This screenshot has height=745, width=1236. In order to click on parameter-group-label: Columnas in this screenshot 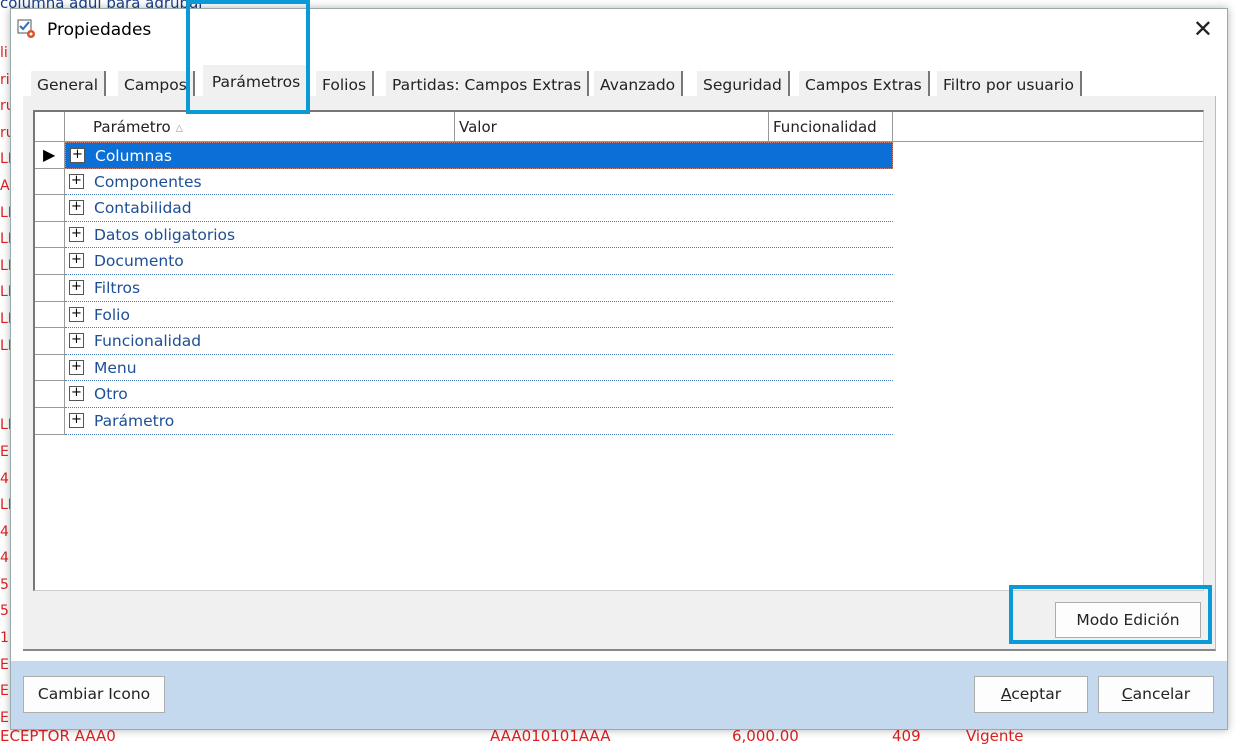, I will do `click(133, 156)`.